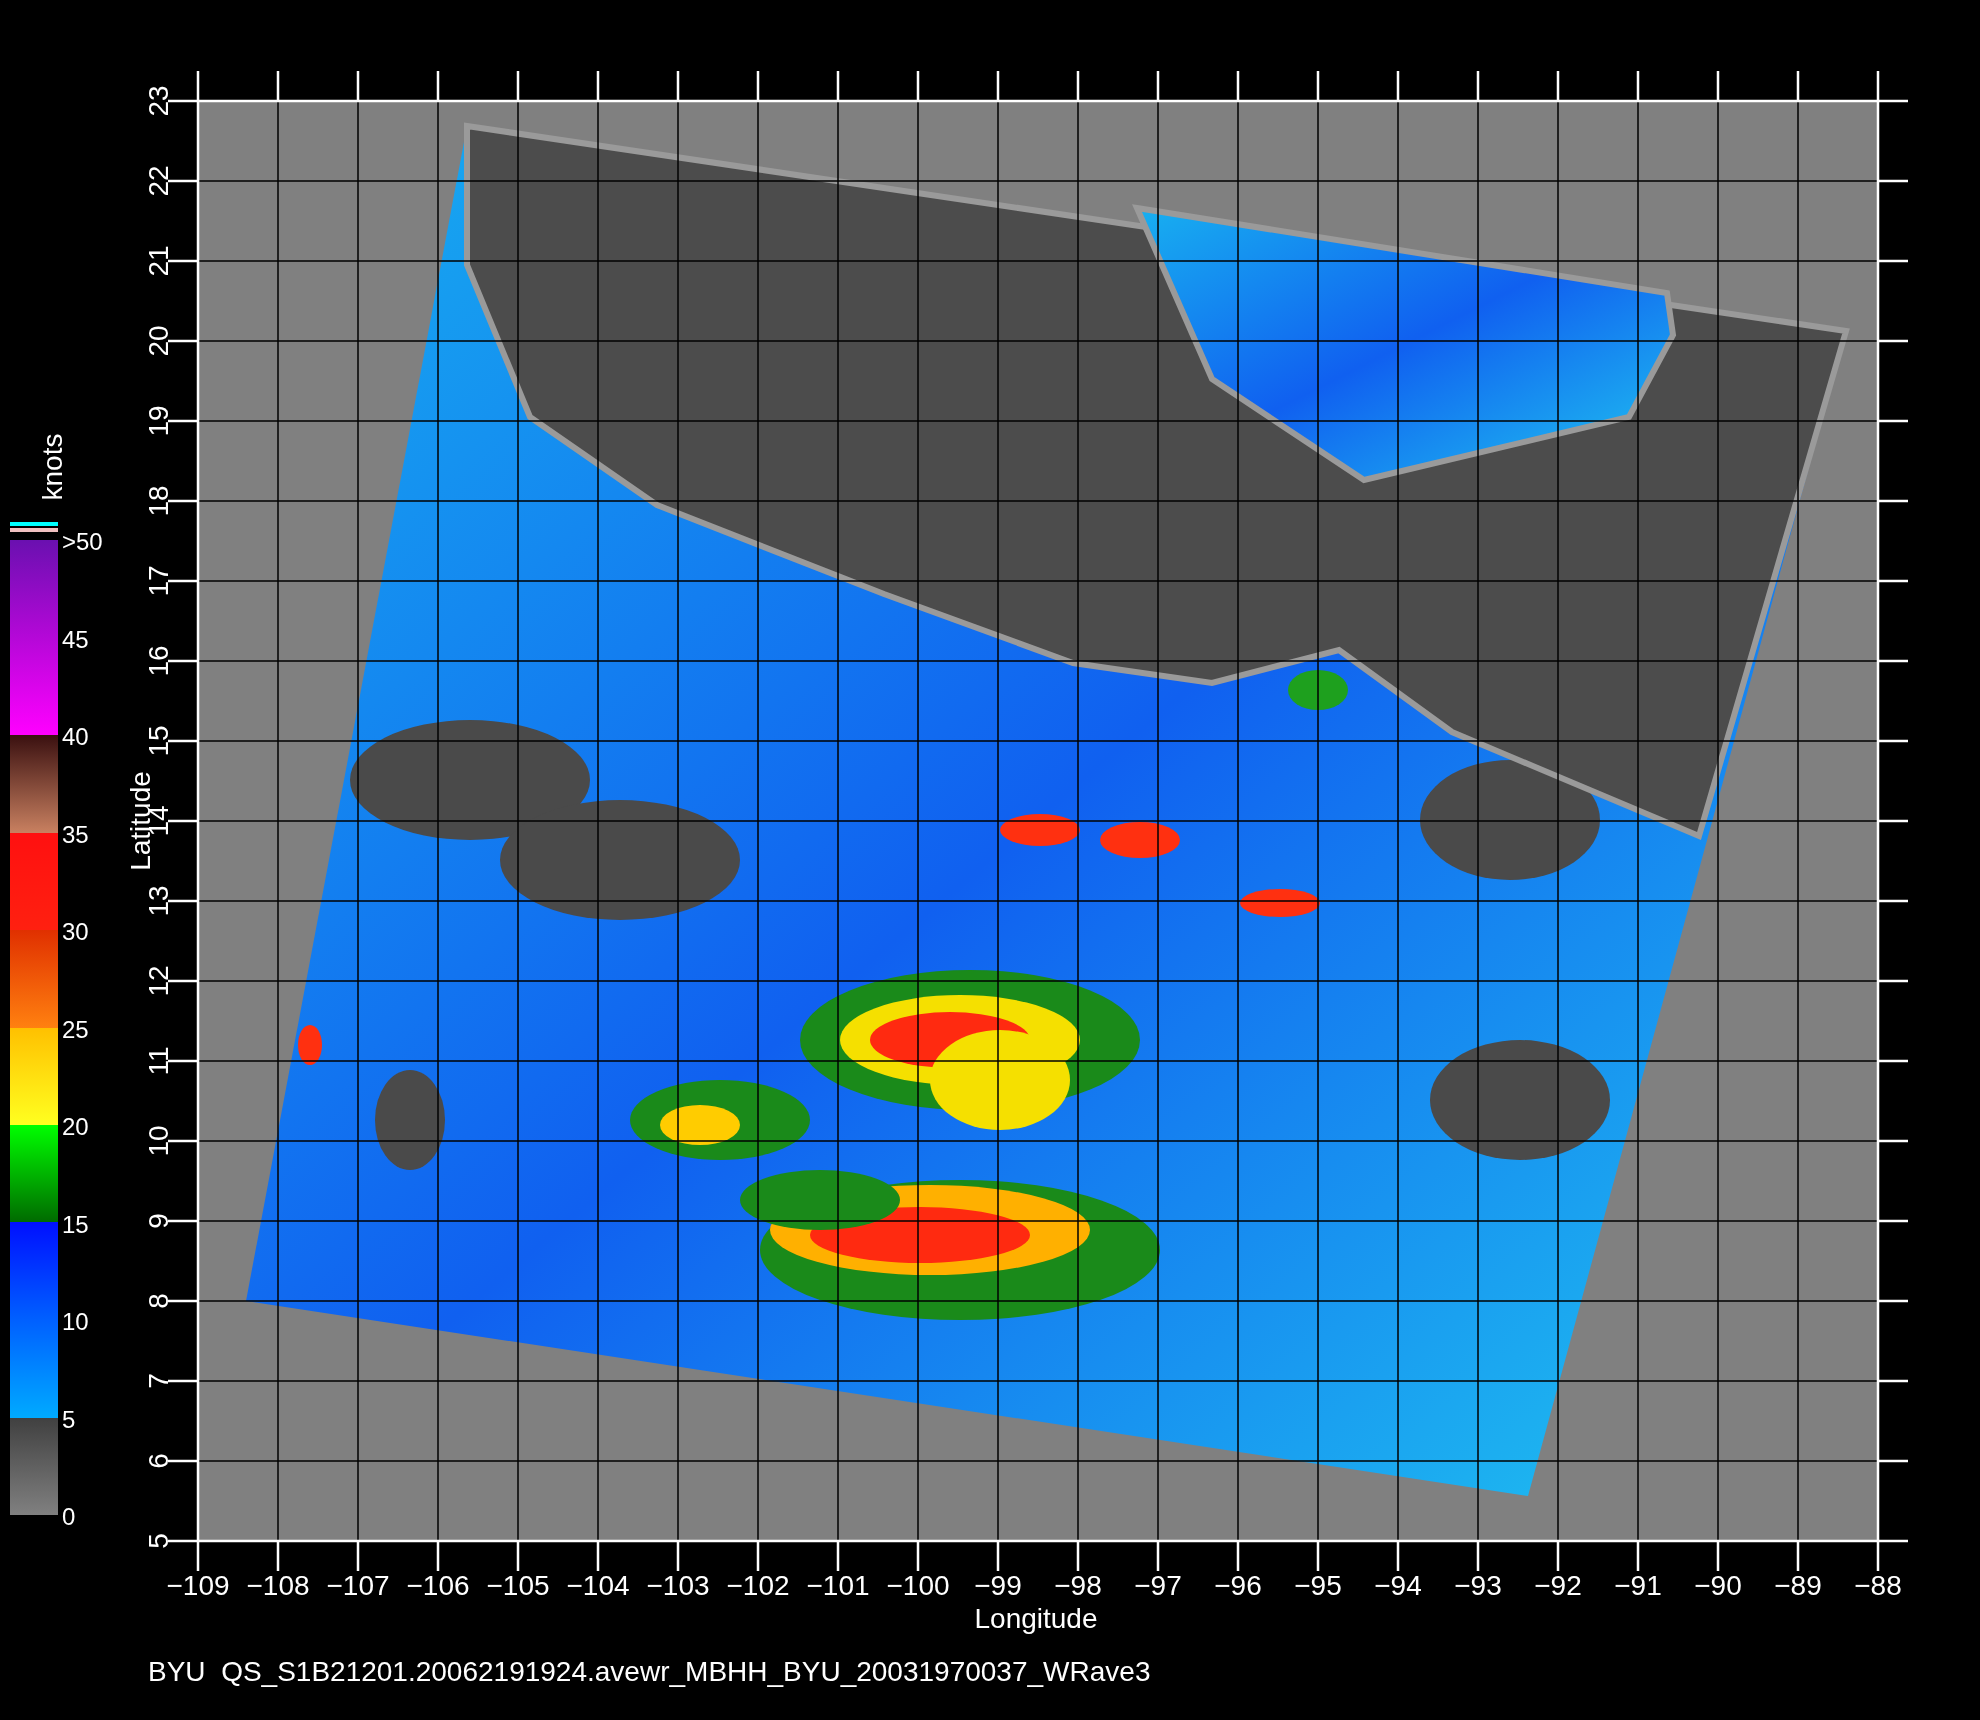  Describe the element at coordinates (75, 639) in the screenshot. I see `colorbar-label: 45` at that location.